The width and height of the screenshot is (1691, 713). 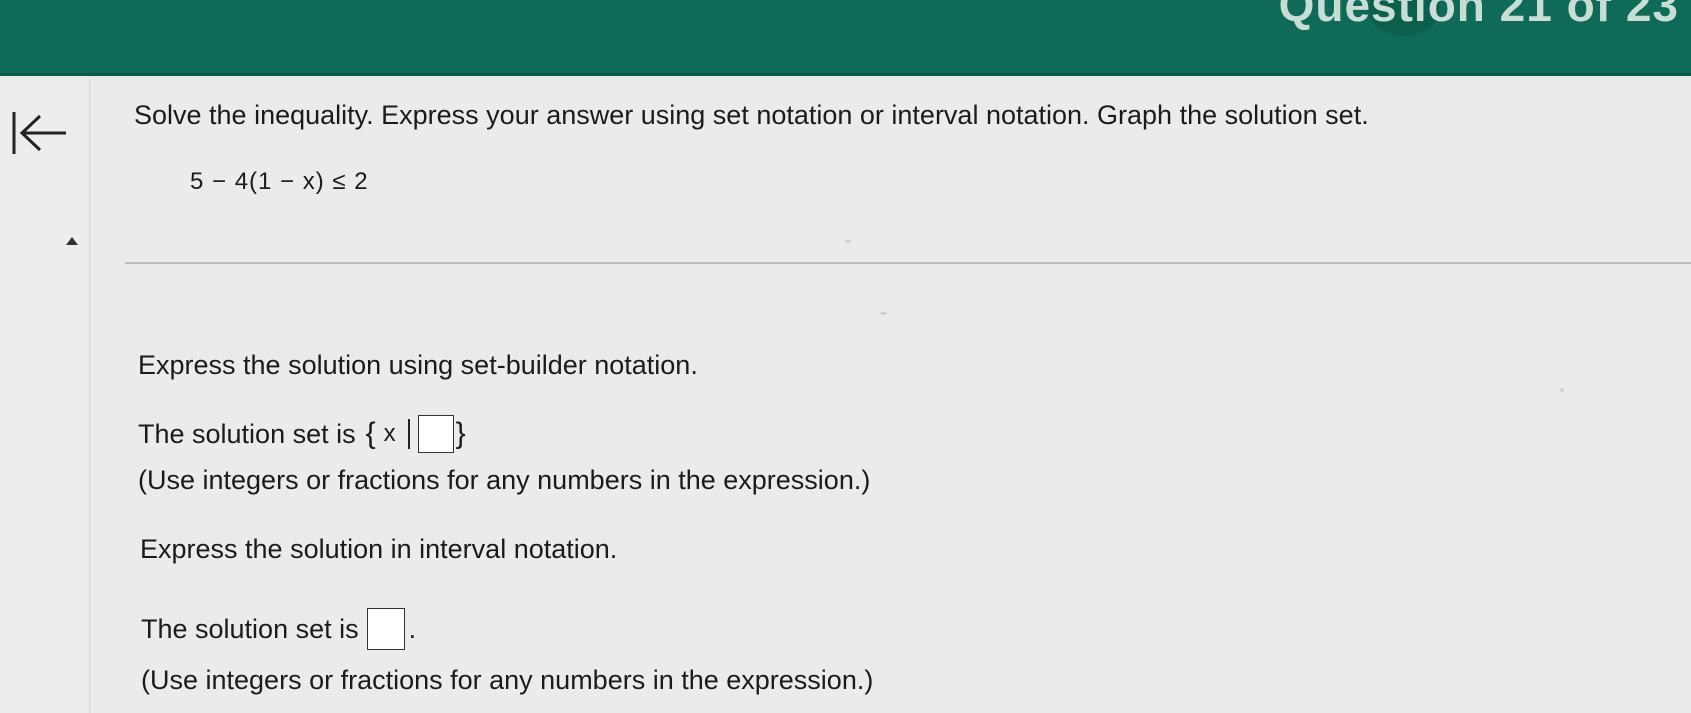 What do you see at coordinates (279, 181) in the screenshot?
I see `inequality-expression: 5 − 4(1 − x) ≤ 2` at bounding box center [279, 181].